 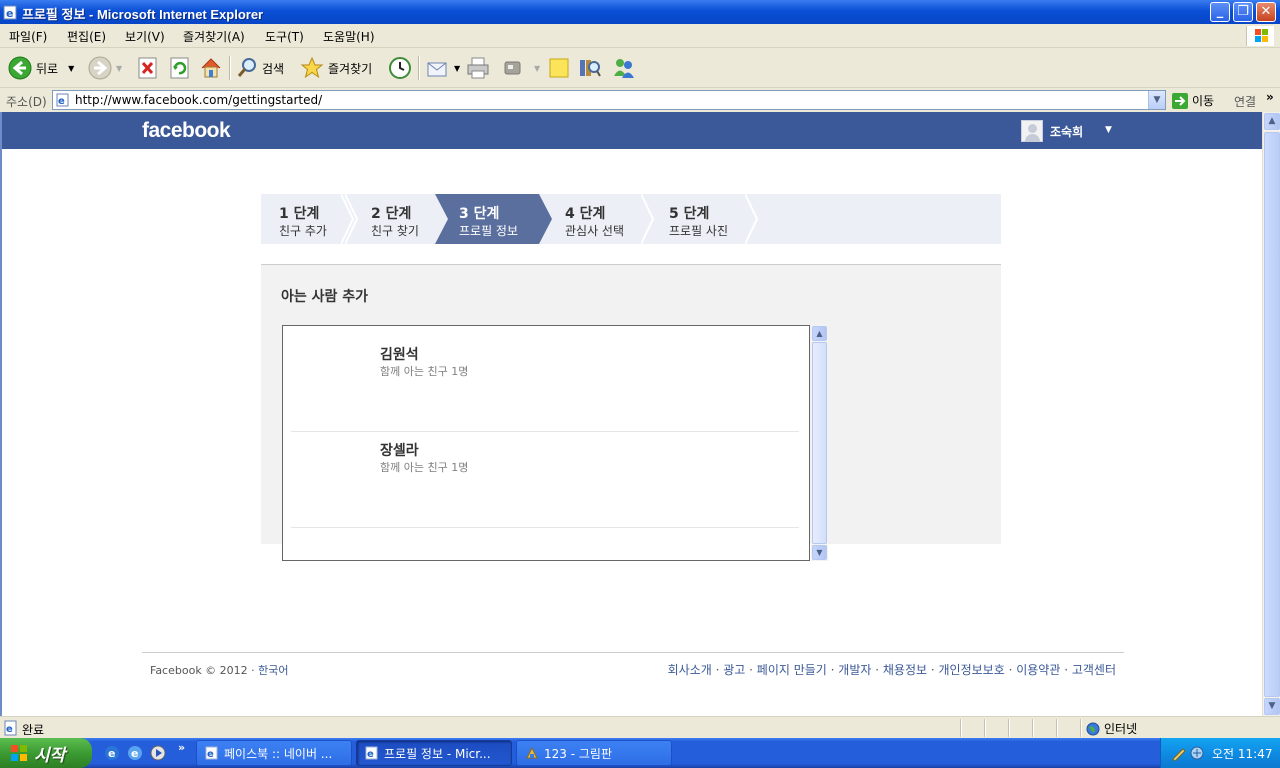 What do you see at coordinates (105, 68) in the screenshot?
I see `forward-button: ▼` at bounding box center [105, 68].